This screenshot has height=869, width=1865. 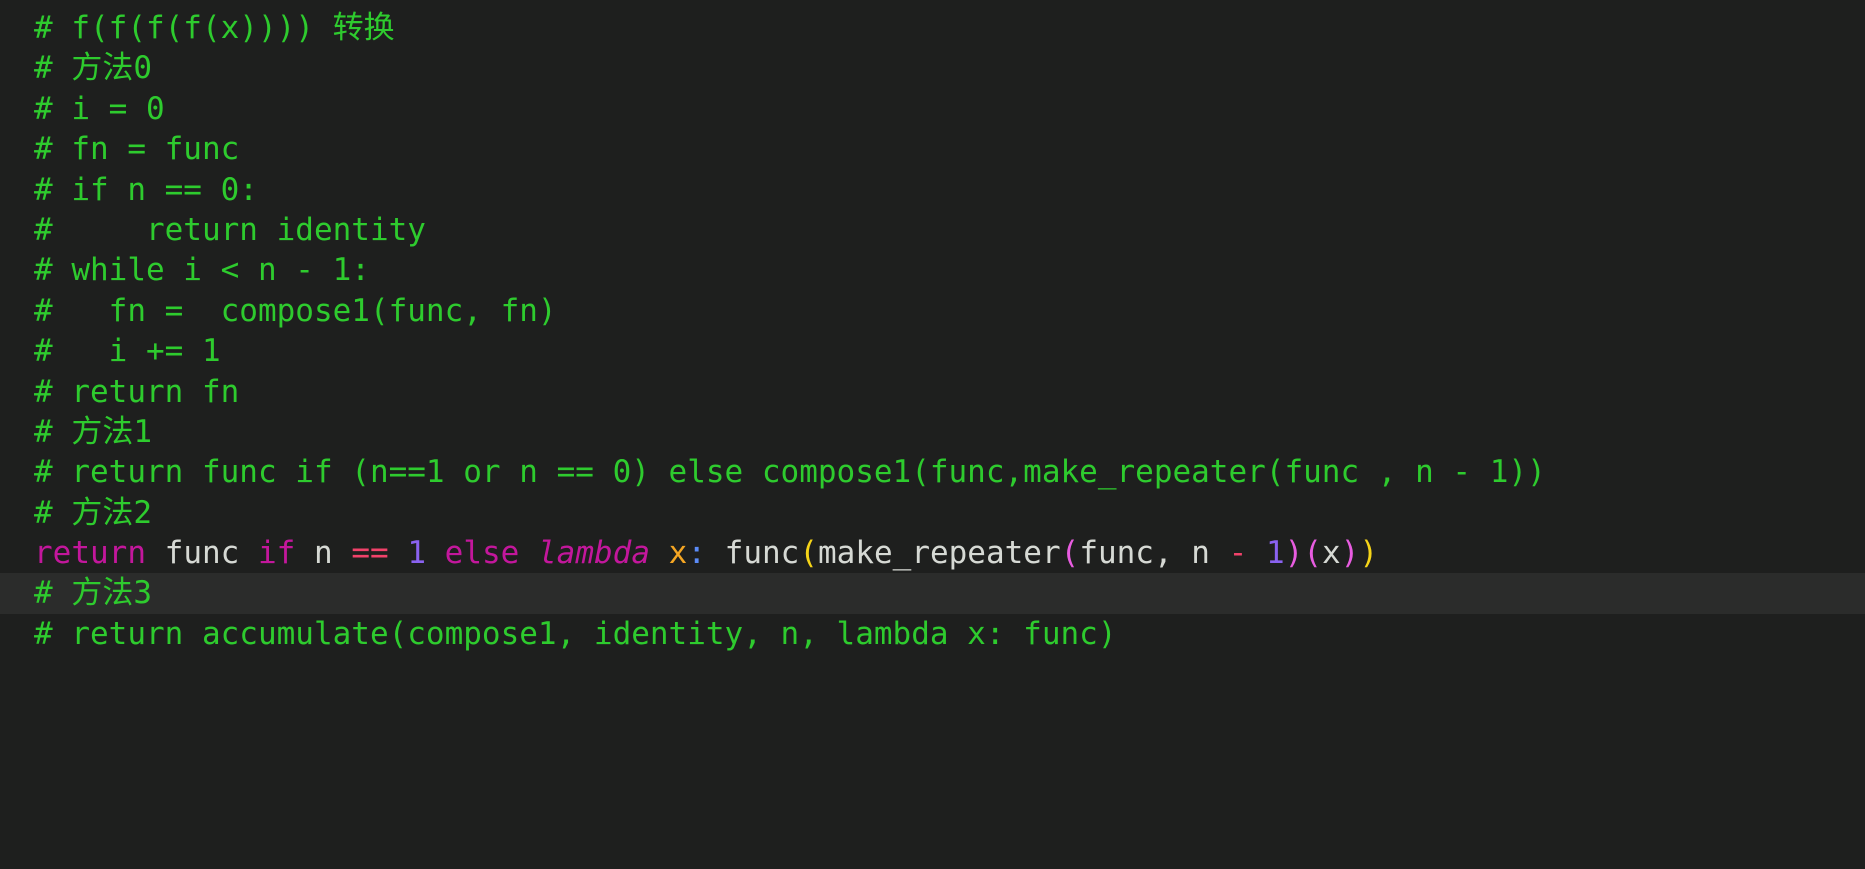 What do you see at coordinates (142, 431) in the screenshot?
I see `token-comment: 1` at bounding box center [142, 431].